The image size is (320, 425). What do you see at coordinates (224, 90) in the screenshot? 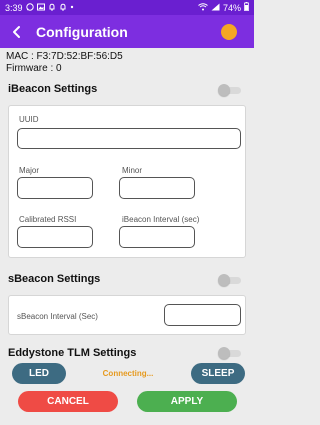
I see `ibeacon-toggle-thumb` at bounding box center [224, 90].